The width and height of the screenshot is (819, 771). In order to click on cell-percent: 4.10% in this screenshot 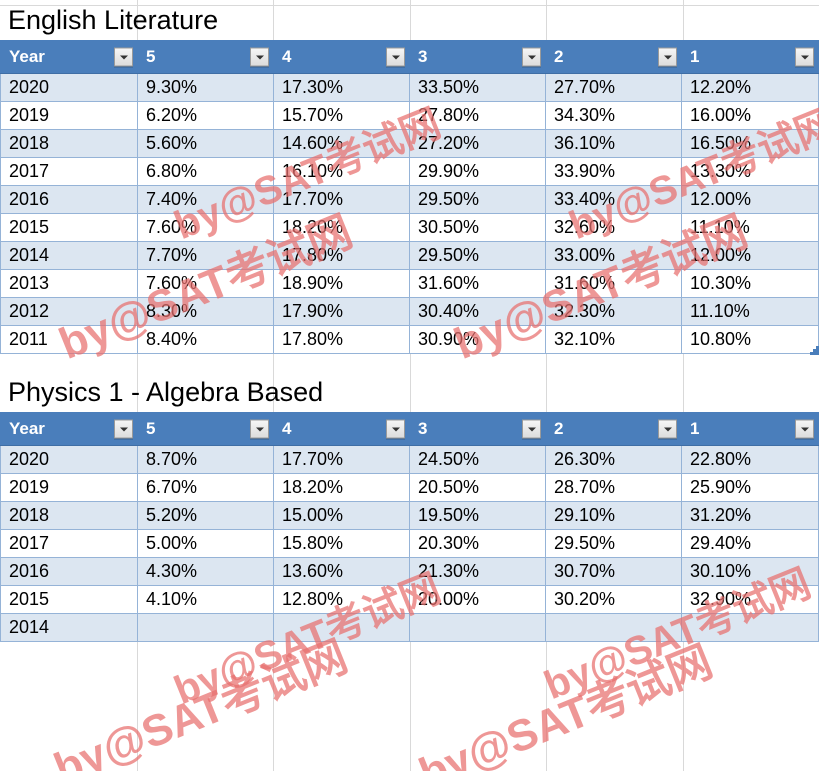, I will do `click(205, 599)`.